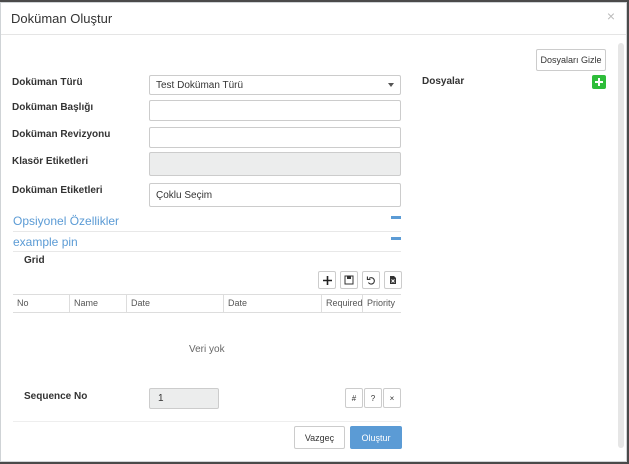 Image resolution: width=629 pixels, height=464 pixels. What do you see at coordinates (34, 260) in the screenshot?
I see `grid-label: Grid` at bounding box center [34, 260].